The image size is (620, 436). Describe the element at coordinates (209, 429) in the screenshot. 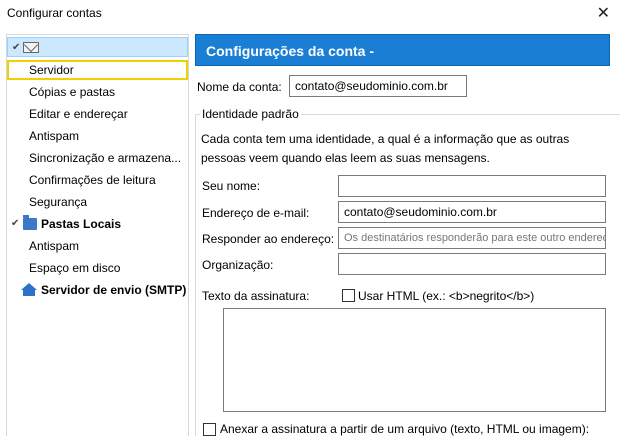

I see `attach-signature-checkbox` at that location.